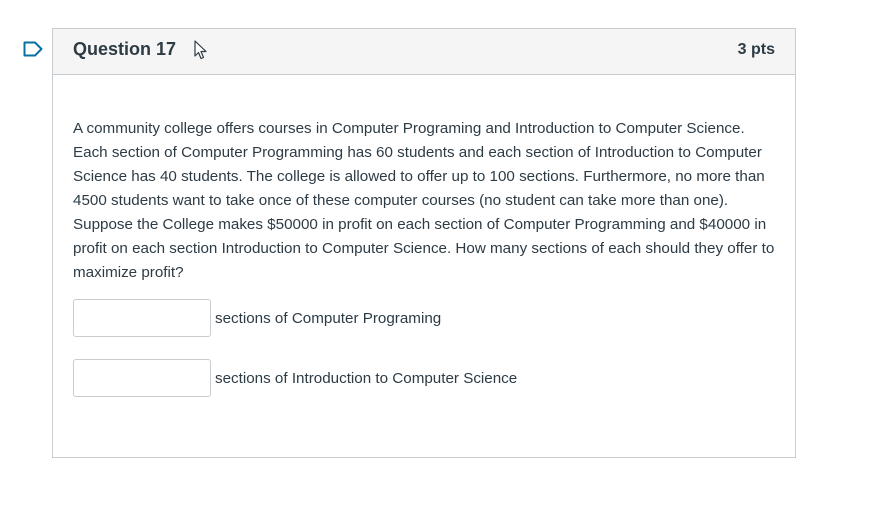 This screenshot has height=506, width=895. What do you see at coordinates (200, 49) in the screenshot?
I see `mouse-pointer-icon` at bounding box center [200, 49].